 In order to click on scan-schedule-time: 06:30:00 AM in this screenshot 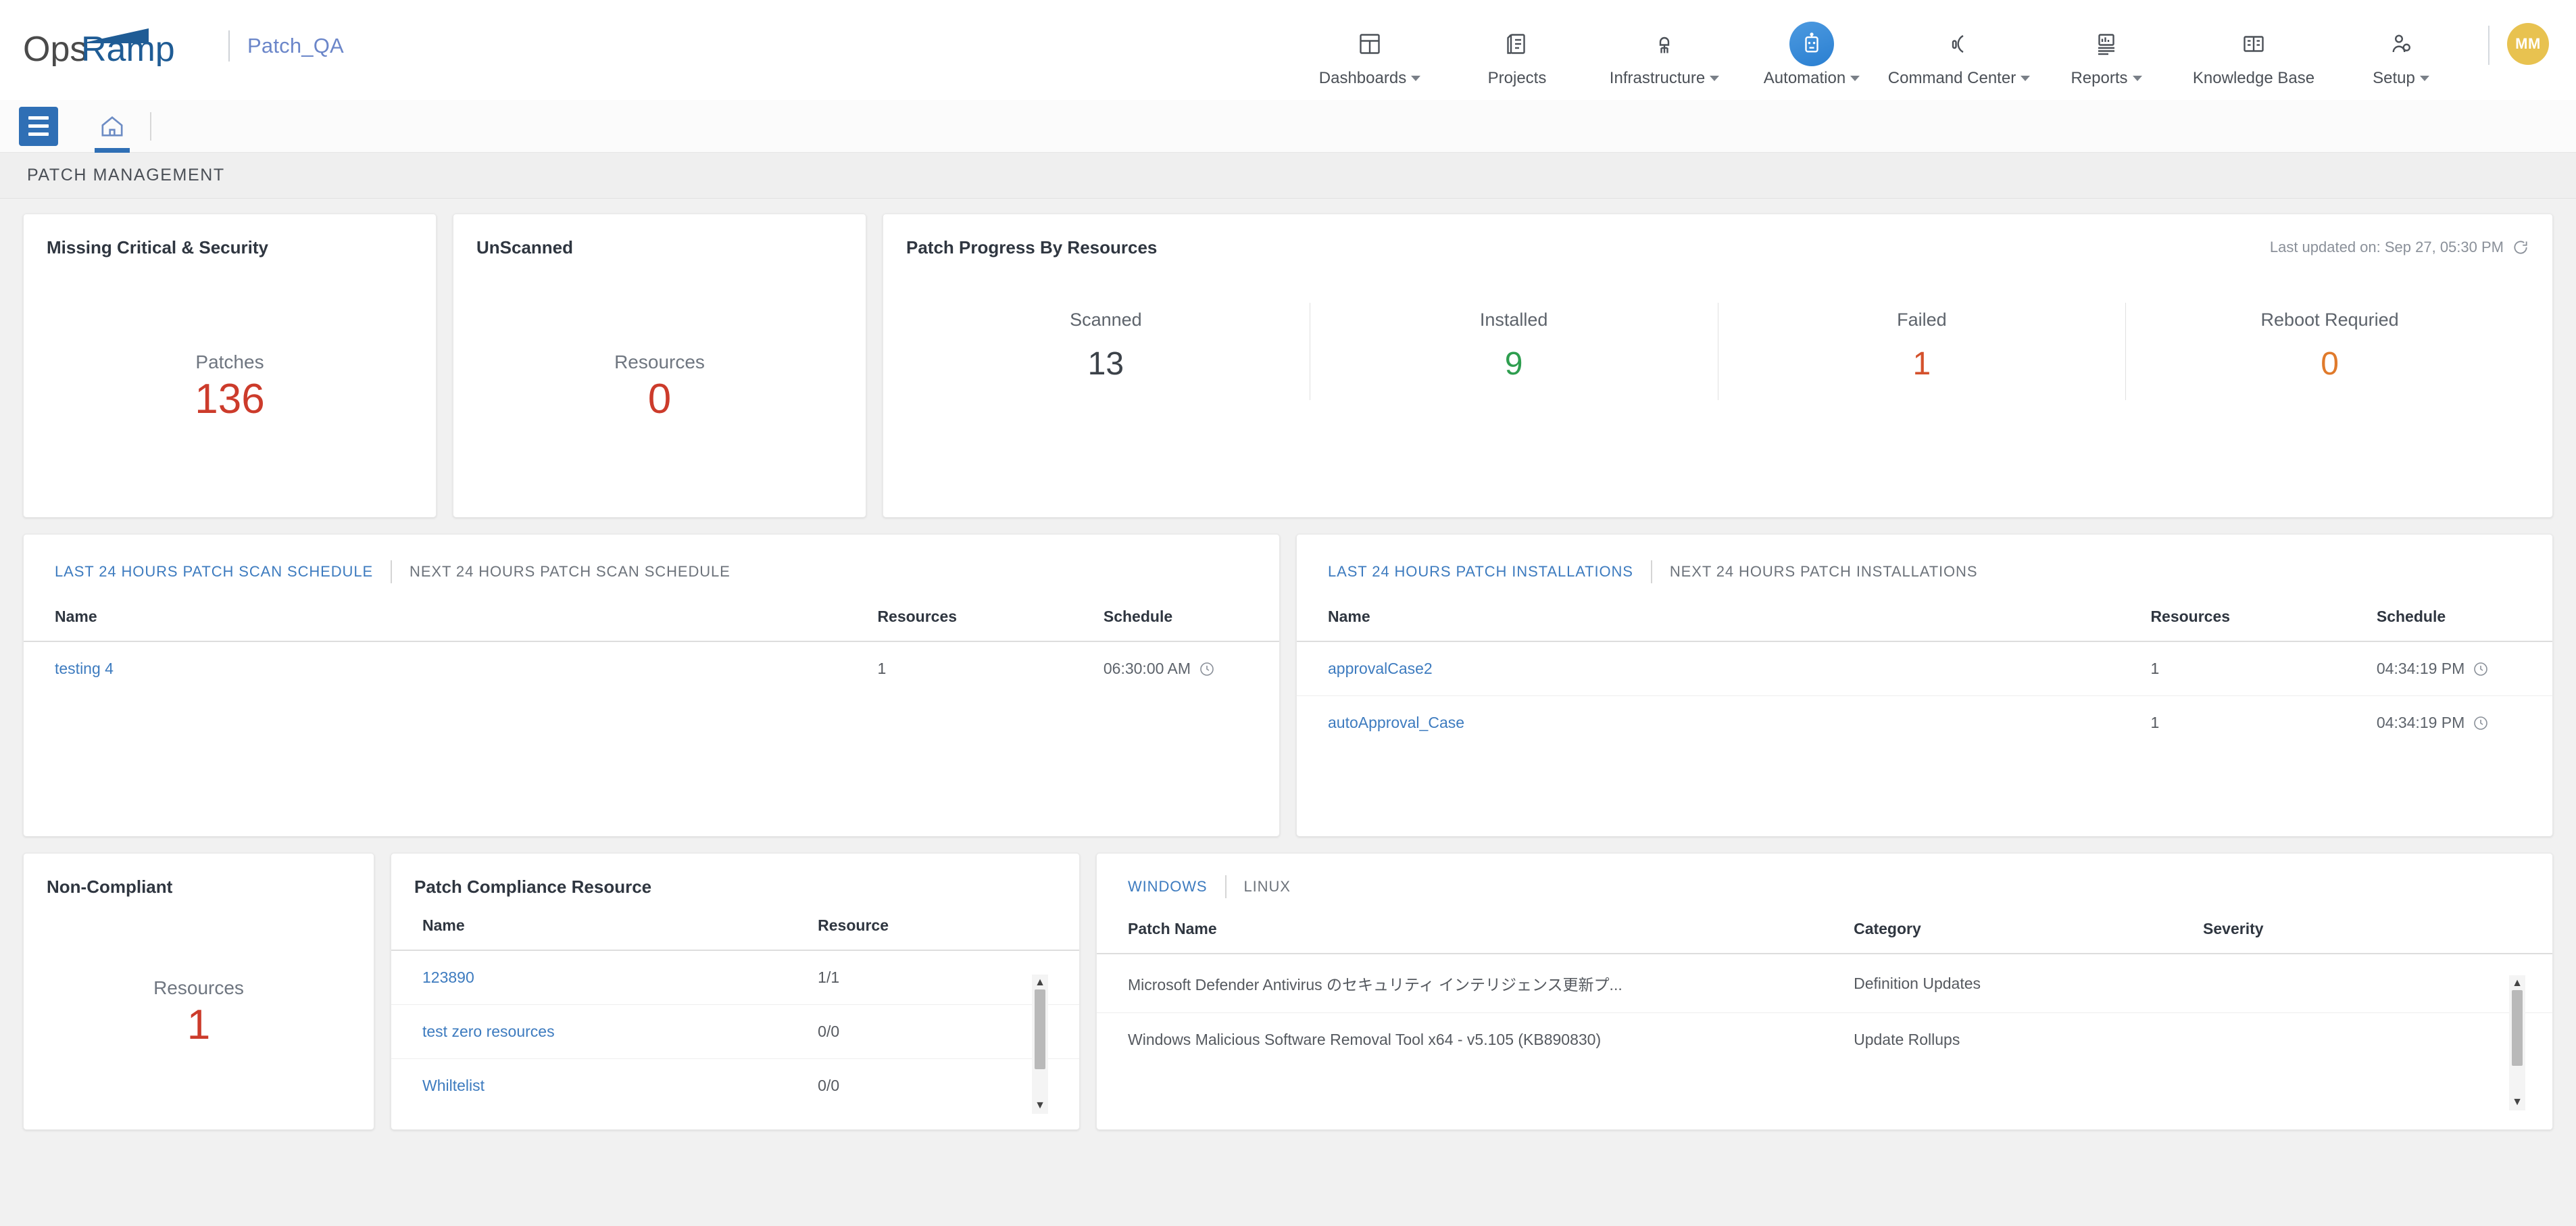, I will do `click(1147, 668)`.